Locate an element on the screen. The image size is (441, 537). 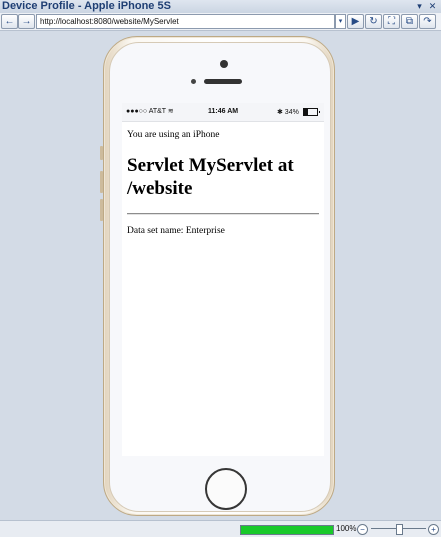
battery-status: ✱ 34% is located at coordinates (298, 112).